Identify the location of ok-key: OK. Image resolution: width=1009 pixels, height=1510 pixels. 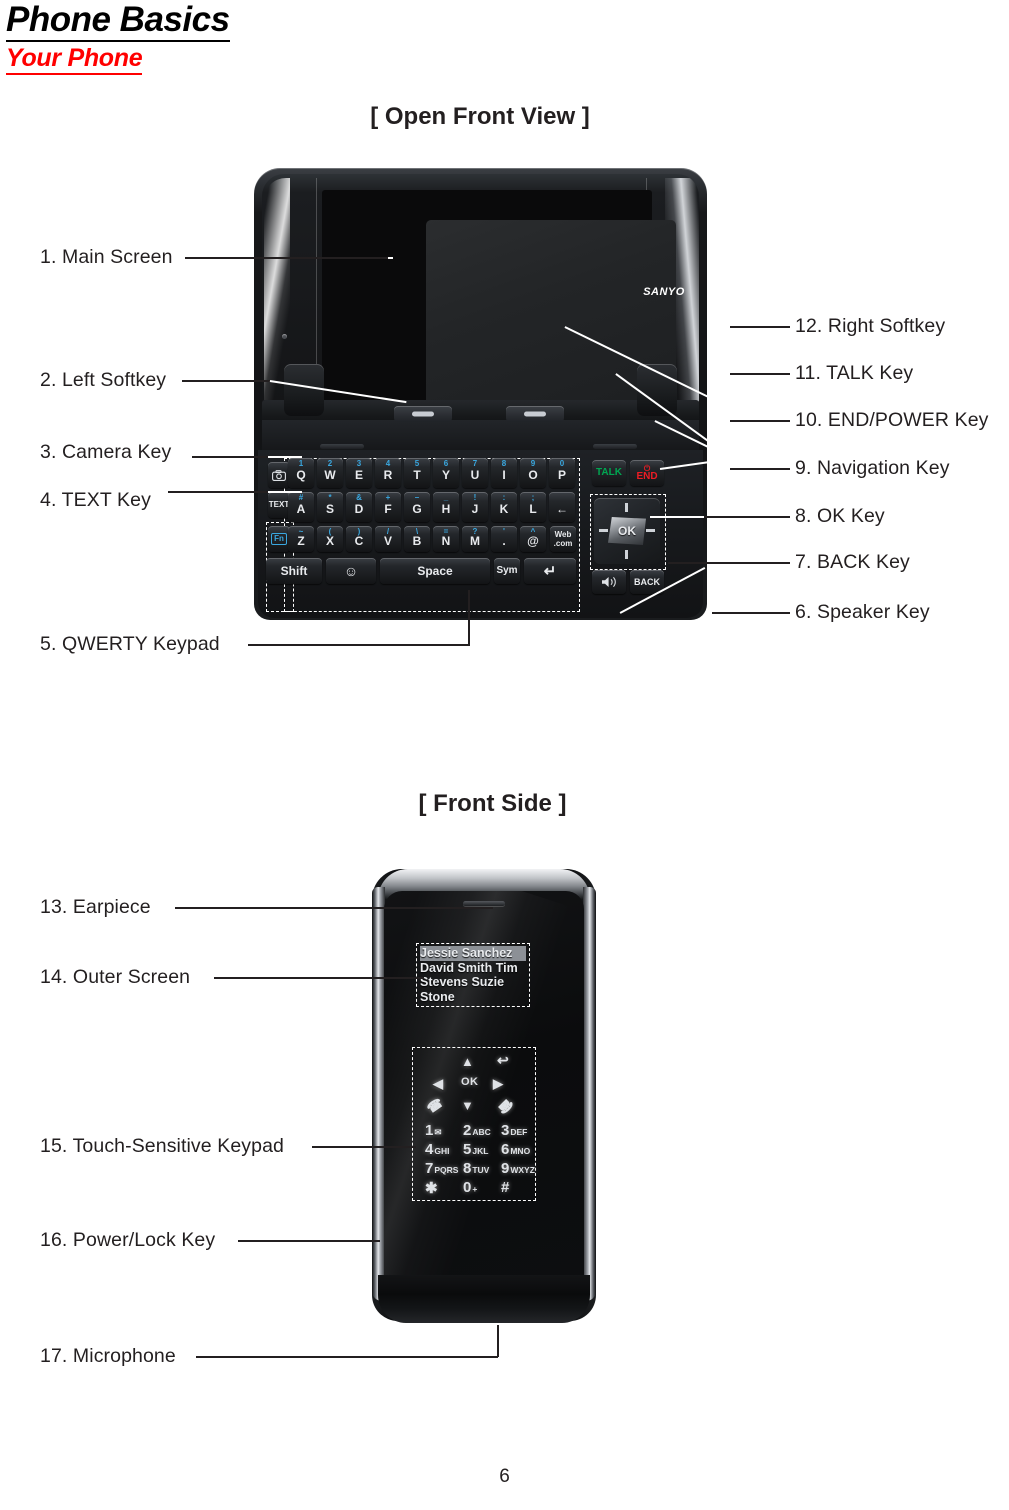
(627, 531).